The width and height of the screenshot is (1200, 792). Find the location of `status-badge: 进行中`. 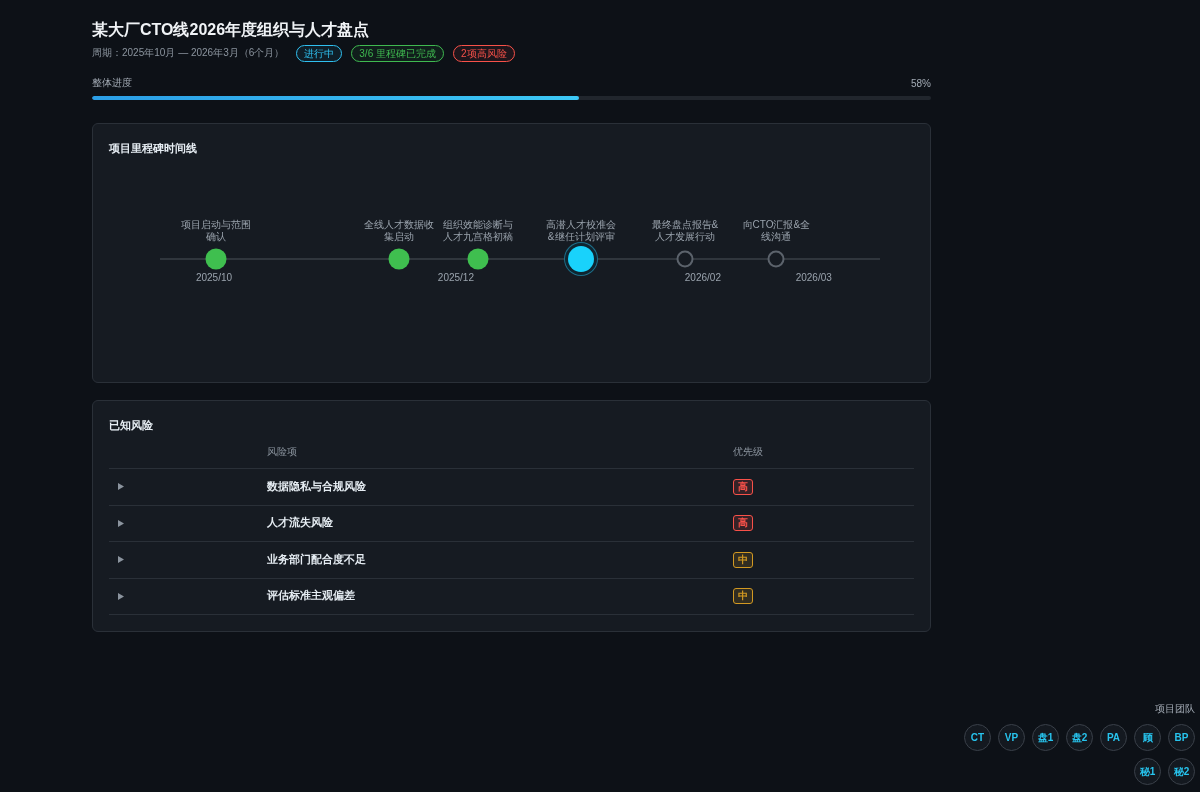

status-badge: 进行中 is located at coordinates (319, 53).